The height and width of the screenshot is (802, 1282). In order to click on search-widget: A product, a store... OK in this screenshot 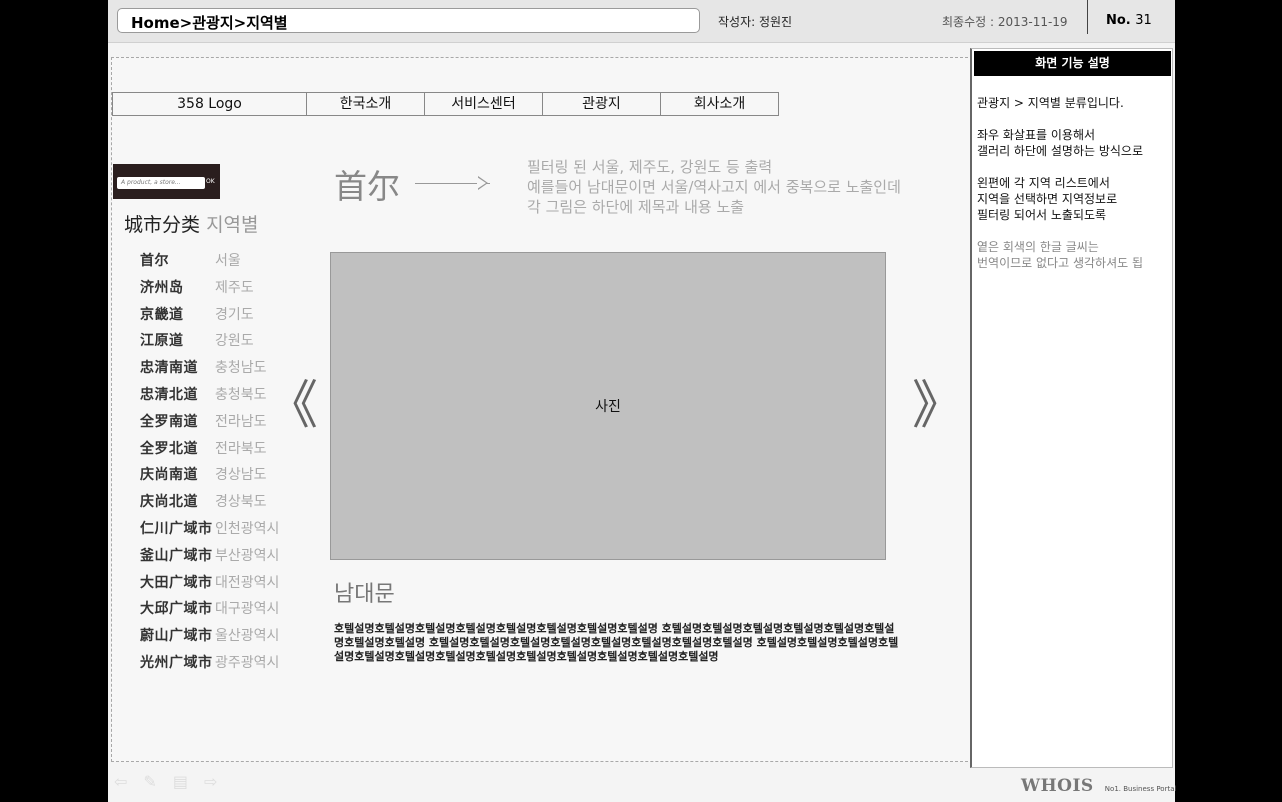, I will do `click(166, 181)`.